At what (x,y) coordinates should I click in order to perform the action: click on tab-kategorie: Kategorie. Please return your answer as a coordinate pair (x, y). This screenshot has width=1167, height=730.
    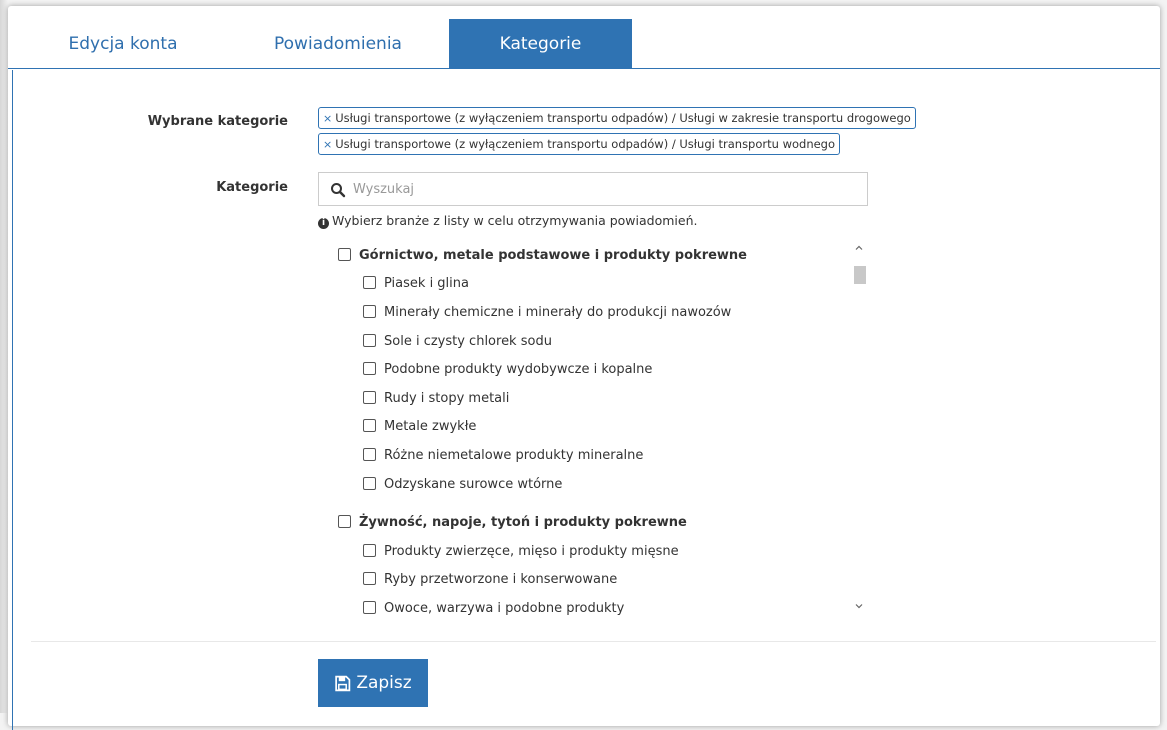
    Looking at the image, I should click on (540, 44).